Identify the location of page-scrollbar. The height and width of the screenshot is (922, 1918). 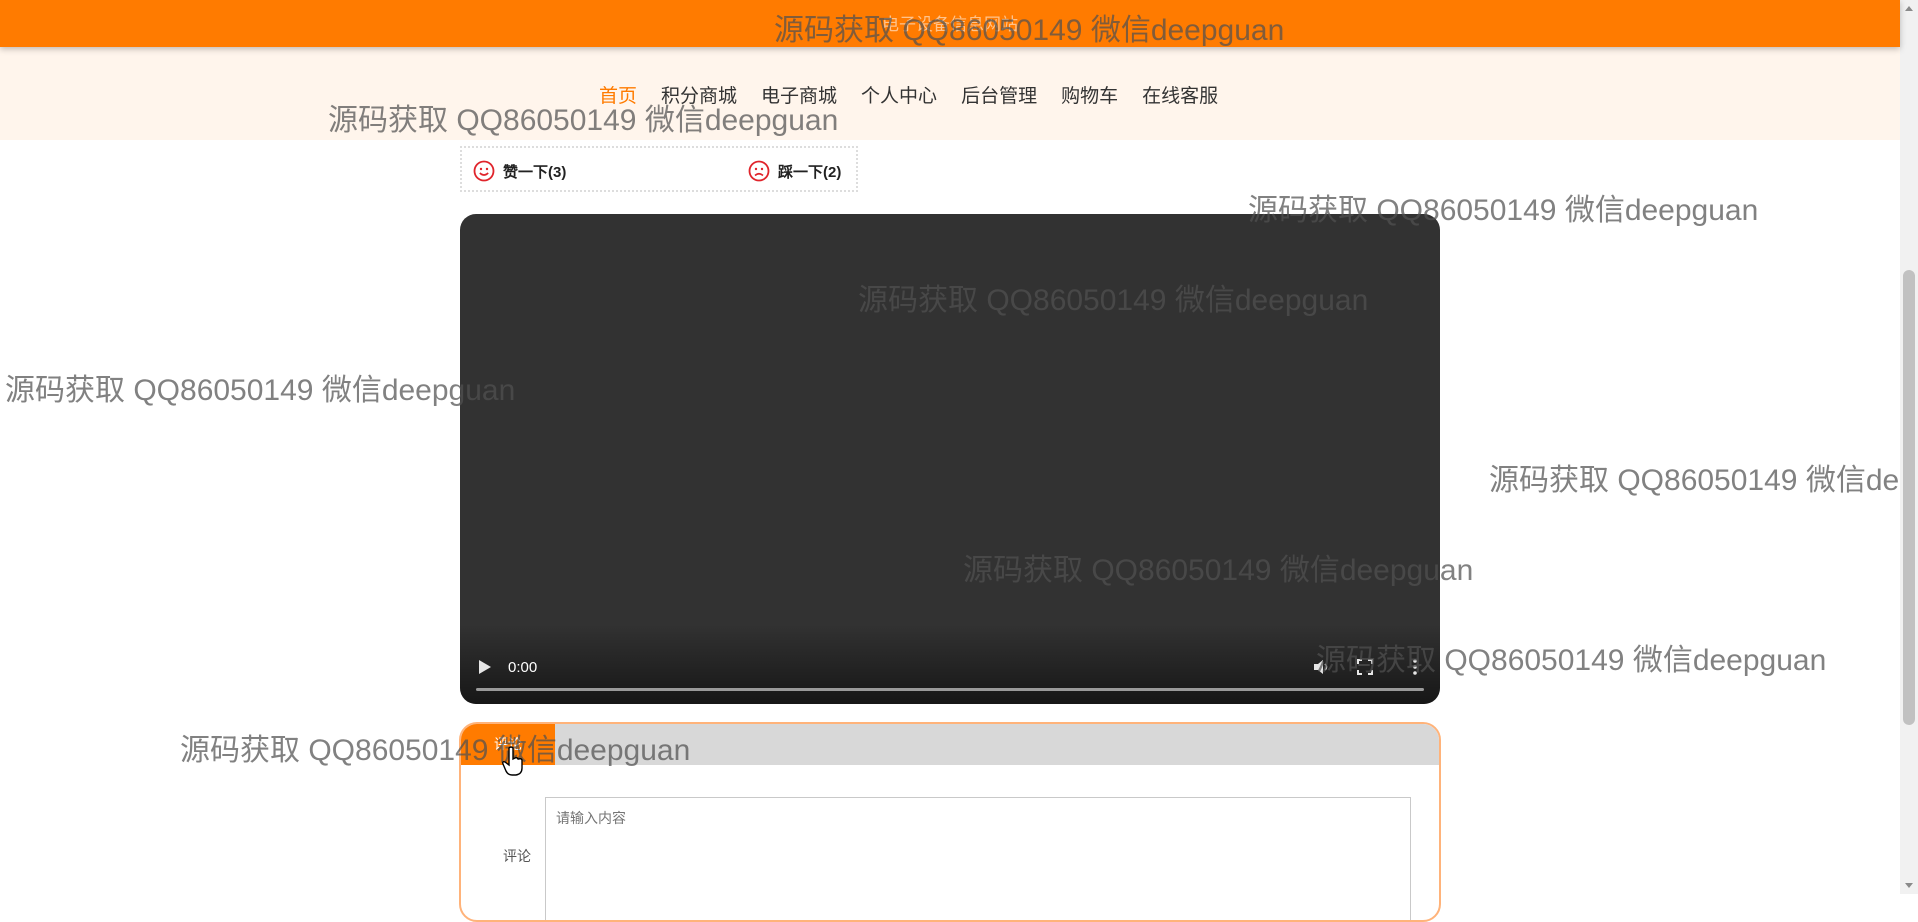
(1909, 447).